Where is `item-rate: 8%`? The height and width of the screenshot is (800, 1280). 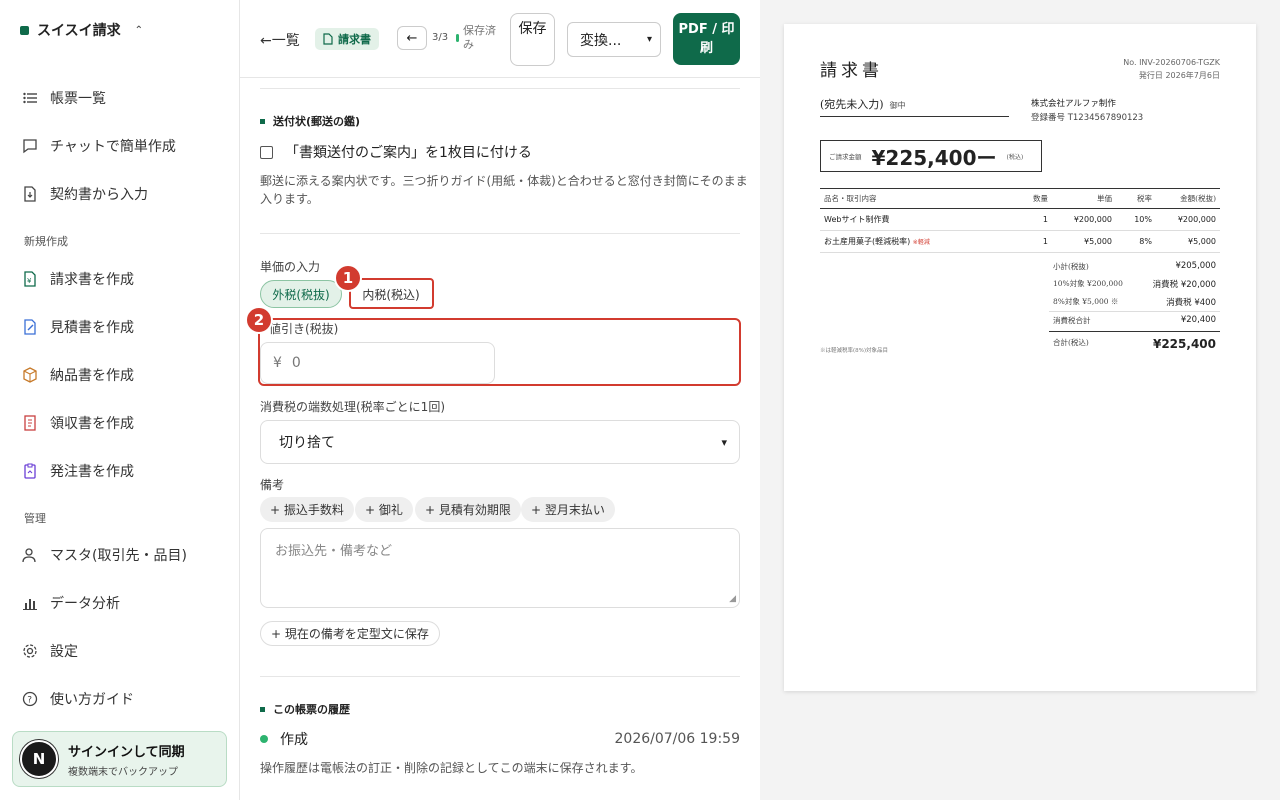 item-rate: 8% is located at coordinates (1136, 241).